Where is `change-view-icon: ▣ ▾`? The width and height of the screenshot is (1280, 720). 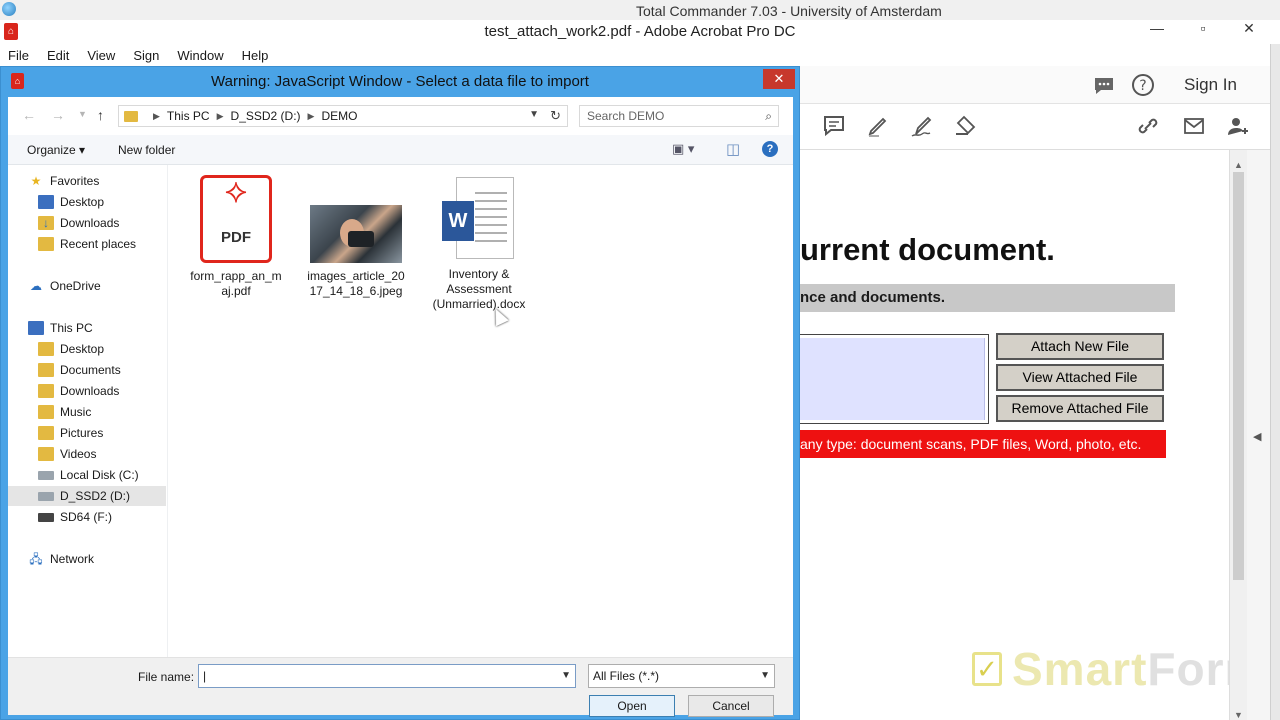
change-view-icon: ▣ ▾ is located at coordinates (683, 149).